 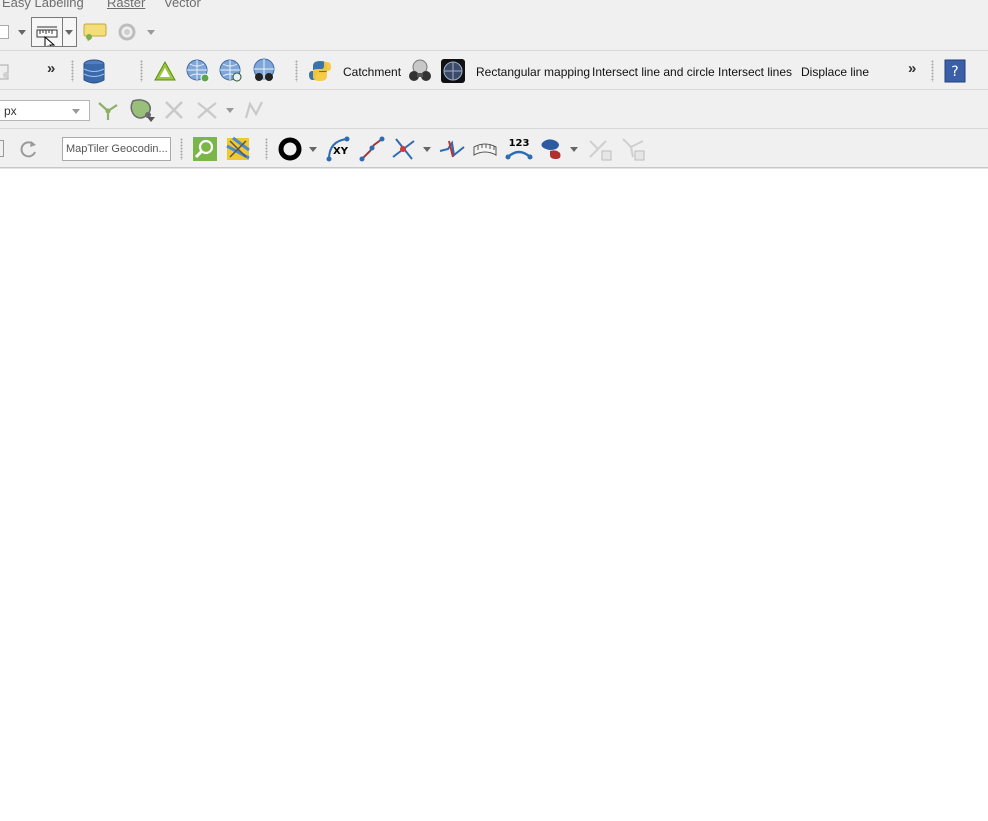 I want to click on intersect-line-and-circle-button: Intersect line and circle, so click(x=653, y=72).